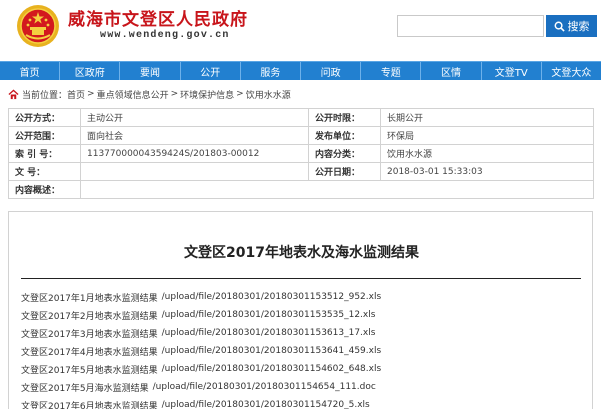  I want to click on meta-key: 内容分类：, so click(344, 153).